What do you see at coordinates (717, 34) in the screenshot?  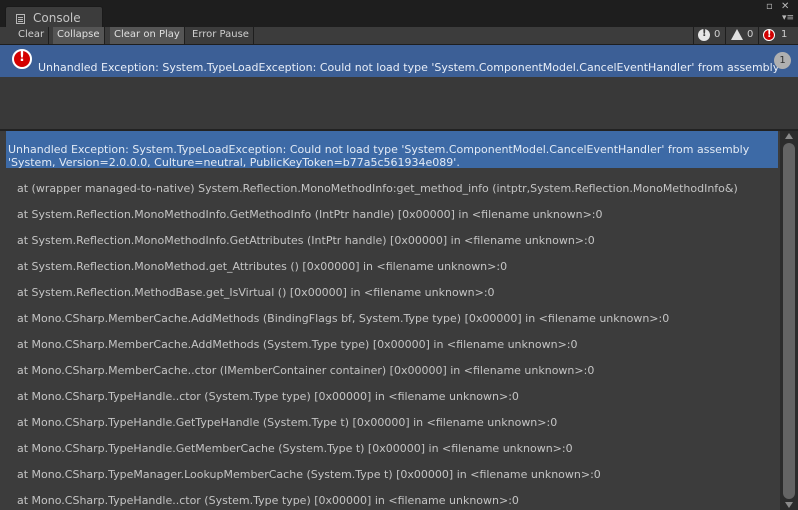 I see `info-count: 0` at bounding box center [717, 34].